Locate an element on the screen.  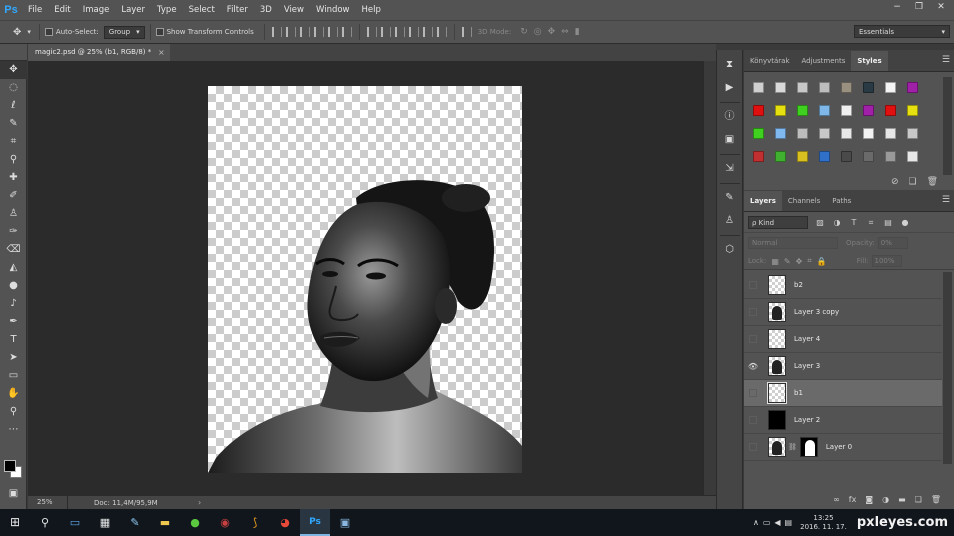
align-horizontal-center-icon is located at coordinates (332, 32).